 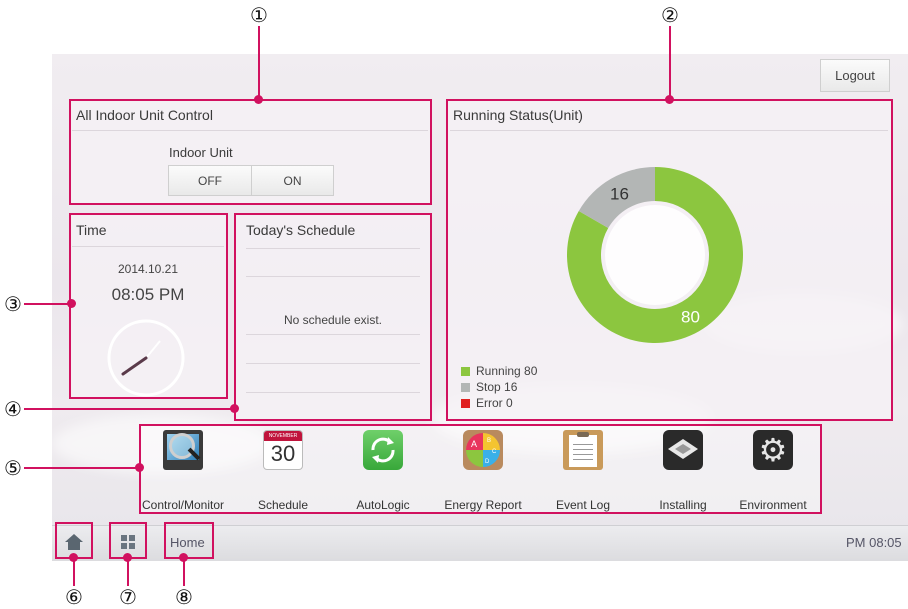 I want to click on callout-7: ⑦, so click(x=128, y=597).